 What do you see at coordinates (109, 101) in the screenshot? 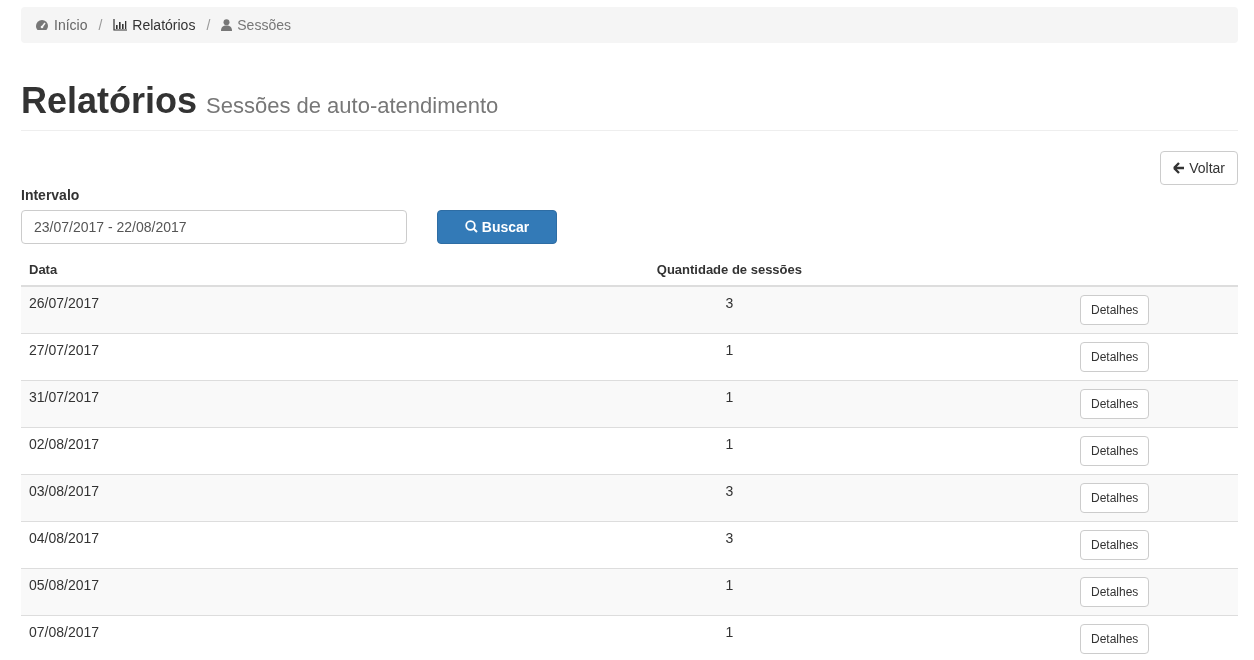
I see `page-title: Relatórios` at bounding box center [109, 101].